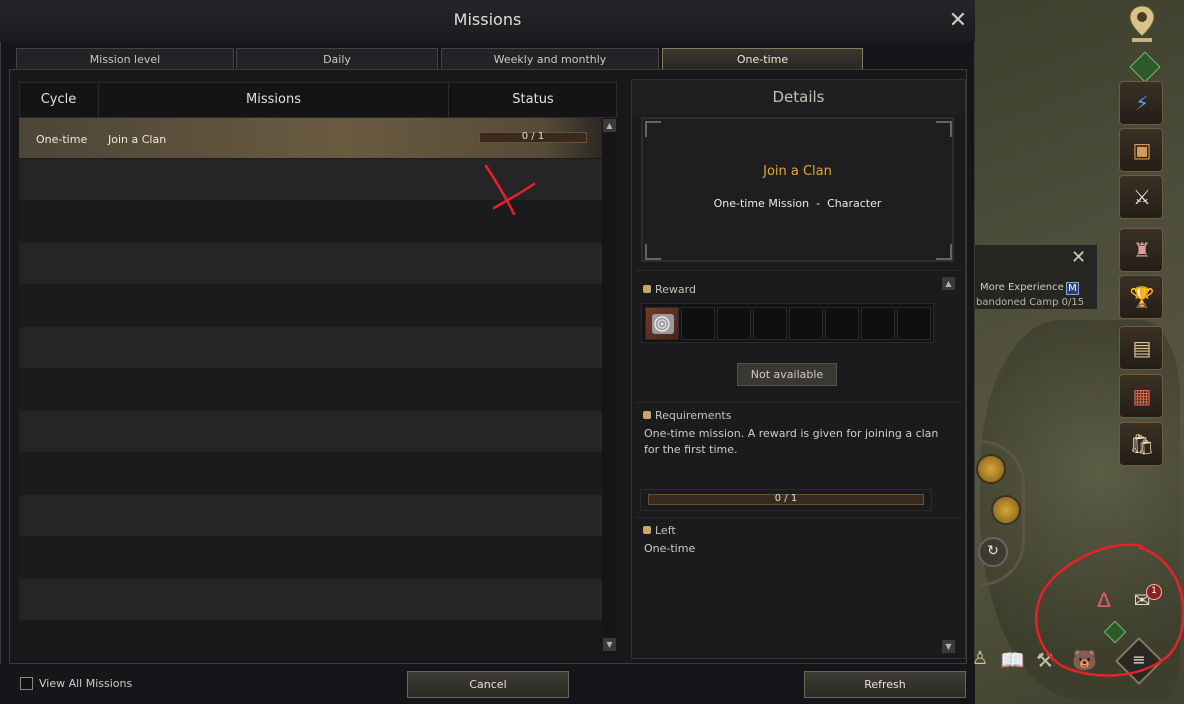 The height and width of the screenshot is (704, 1184). I want to click on requirements-progress-text: 0 / 1, so click(786, 498).